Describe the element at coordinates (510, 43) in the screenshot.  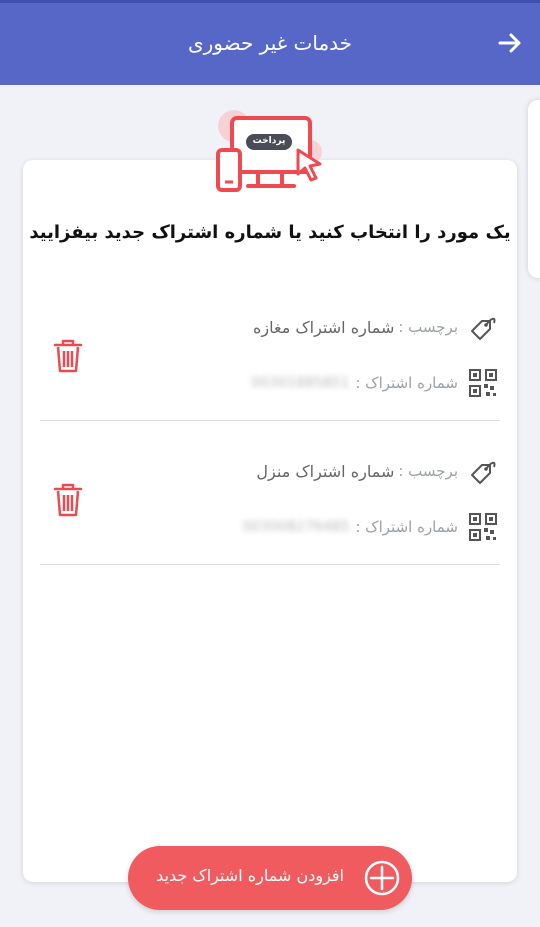
I see `arrow-right-icon` at that location.